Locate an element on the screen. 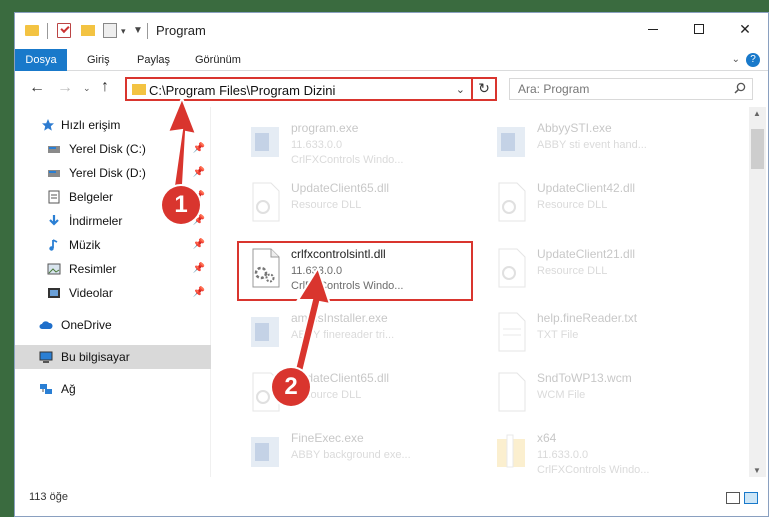 This screenshot has height=517, width=769. sidebar-item-label: Müzik is located at coordinates (85, 245).